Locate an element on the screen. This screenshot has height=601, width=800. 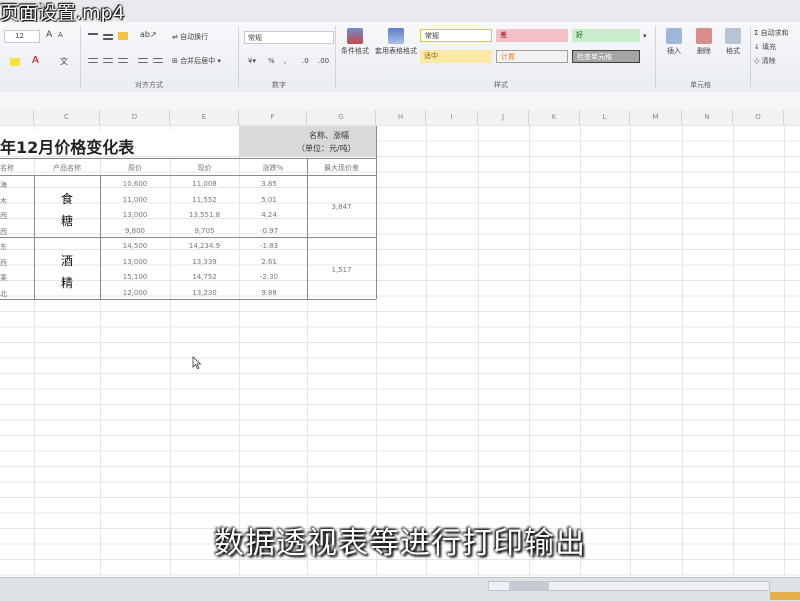
wrap-text-label: 自动换行 is located at coordinates (194, 37).